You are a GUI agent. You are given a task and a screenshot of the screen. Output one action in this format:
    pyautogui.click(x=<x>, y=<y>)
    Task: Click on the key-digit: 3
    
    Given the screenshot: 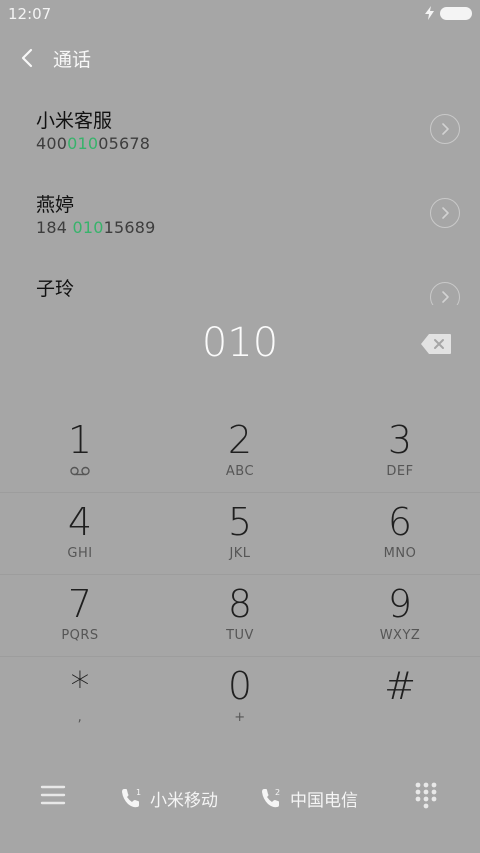 What is the action you would take?
    pyautogui.click(x=400, y=440)
    